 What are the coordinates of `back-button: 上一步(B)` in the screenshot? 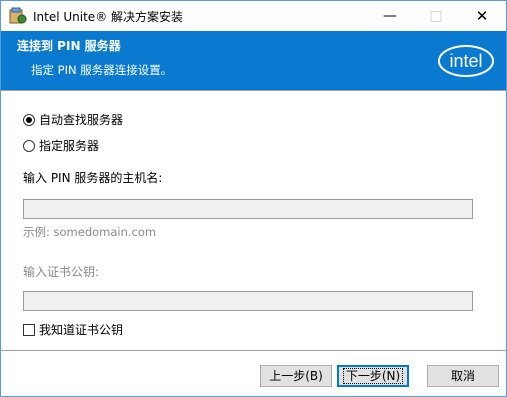 It's located at (296, 376).